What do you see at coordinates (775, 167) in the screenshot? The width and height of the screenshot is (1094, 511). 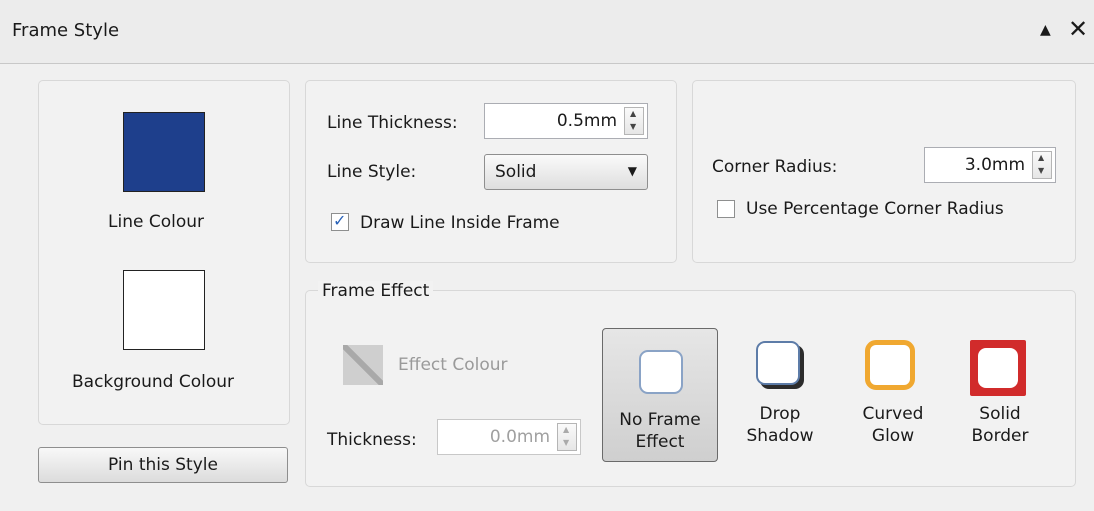 I see `corner-radius-label: Corner Radius:` at bounding box center [775, 167].